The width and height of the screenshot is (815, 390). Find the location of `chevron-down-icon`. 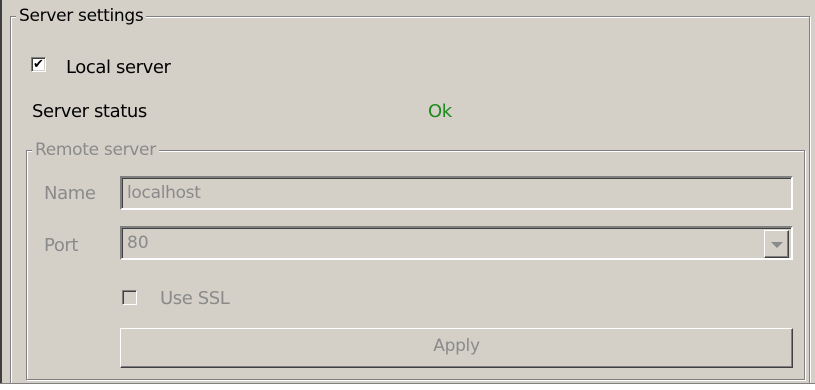

chevron-down-icon is located at coordinates (776, 245).